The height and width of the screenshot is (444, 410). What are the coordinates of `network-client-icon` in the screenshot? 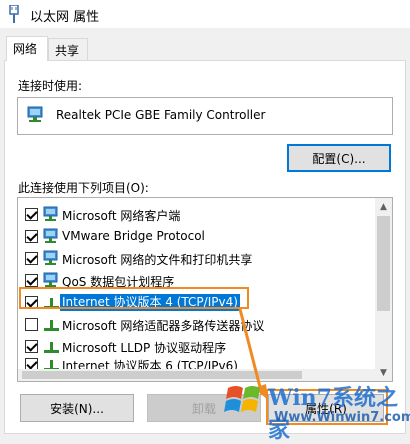 It's located at (50, 213).